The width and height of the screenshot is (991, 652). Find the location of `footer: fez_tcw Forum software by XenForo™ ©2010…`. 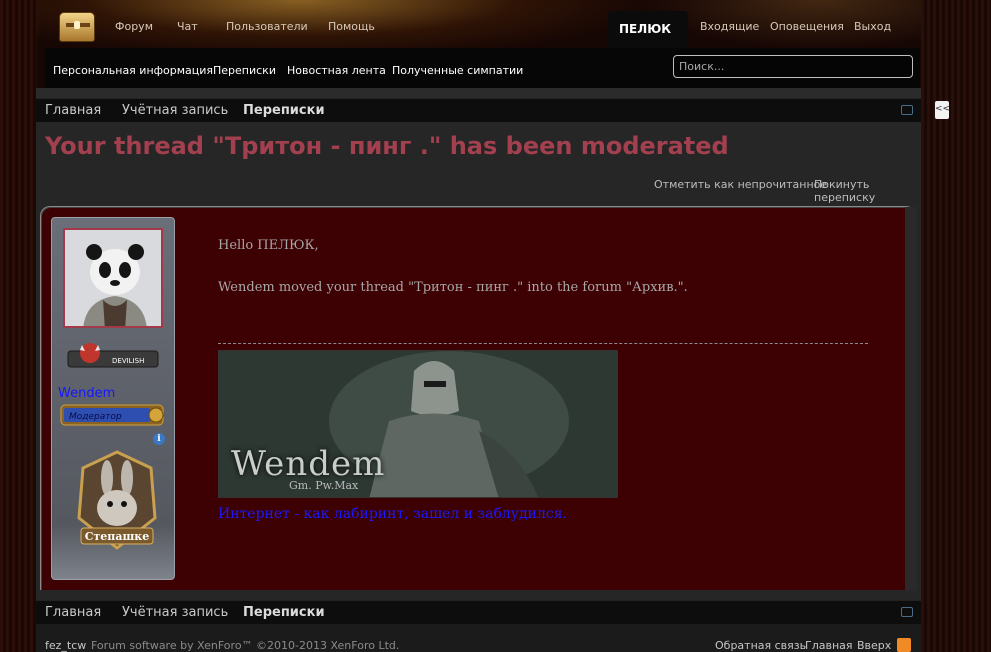

footer: fez_tcw Forum software by XenForo™ ©2010… is located at coordinates (478, 638).